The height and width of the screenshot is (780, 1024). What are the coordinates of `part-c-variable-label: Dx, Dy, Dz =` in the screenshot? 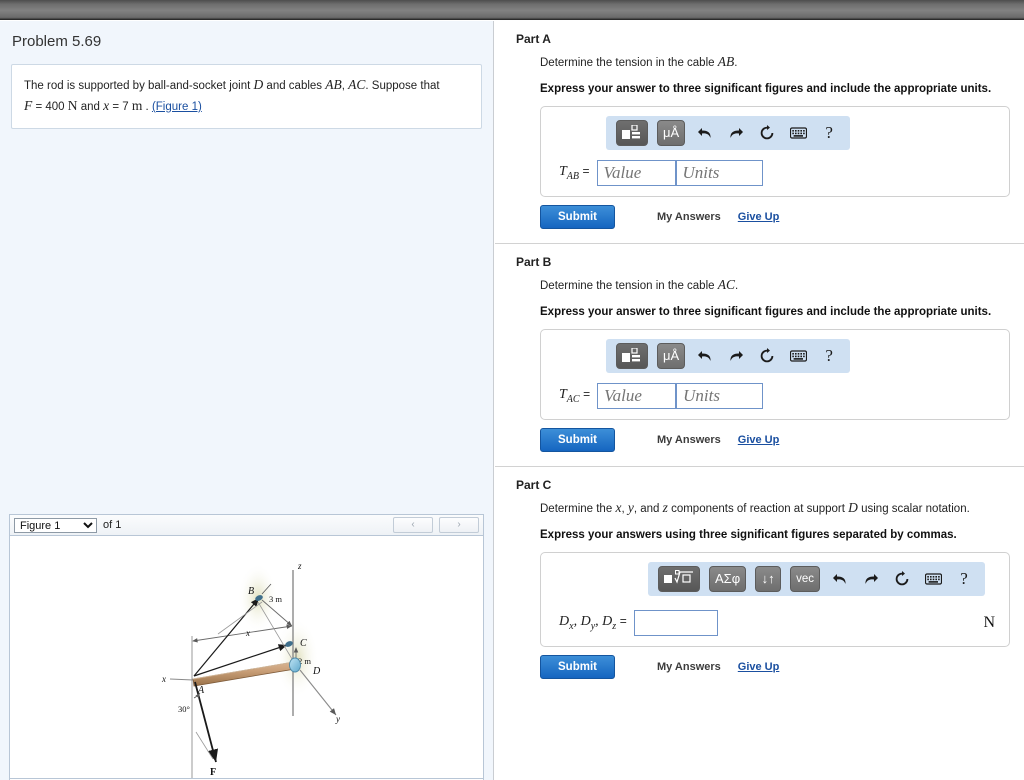 It's located at (593, 623).